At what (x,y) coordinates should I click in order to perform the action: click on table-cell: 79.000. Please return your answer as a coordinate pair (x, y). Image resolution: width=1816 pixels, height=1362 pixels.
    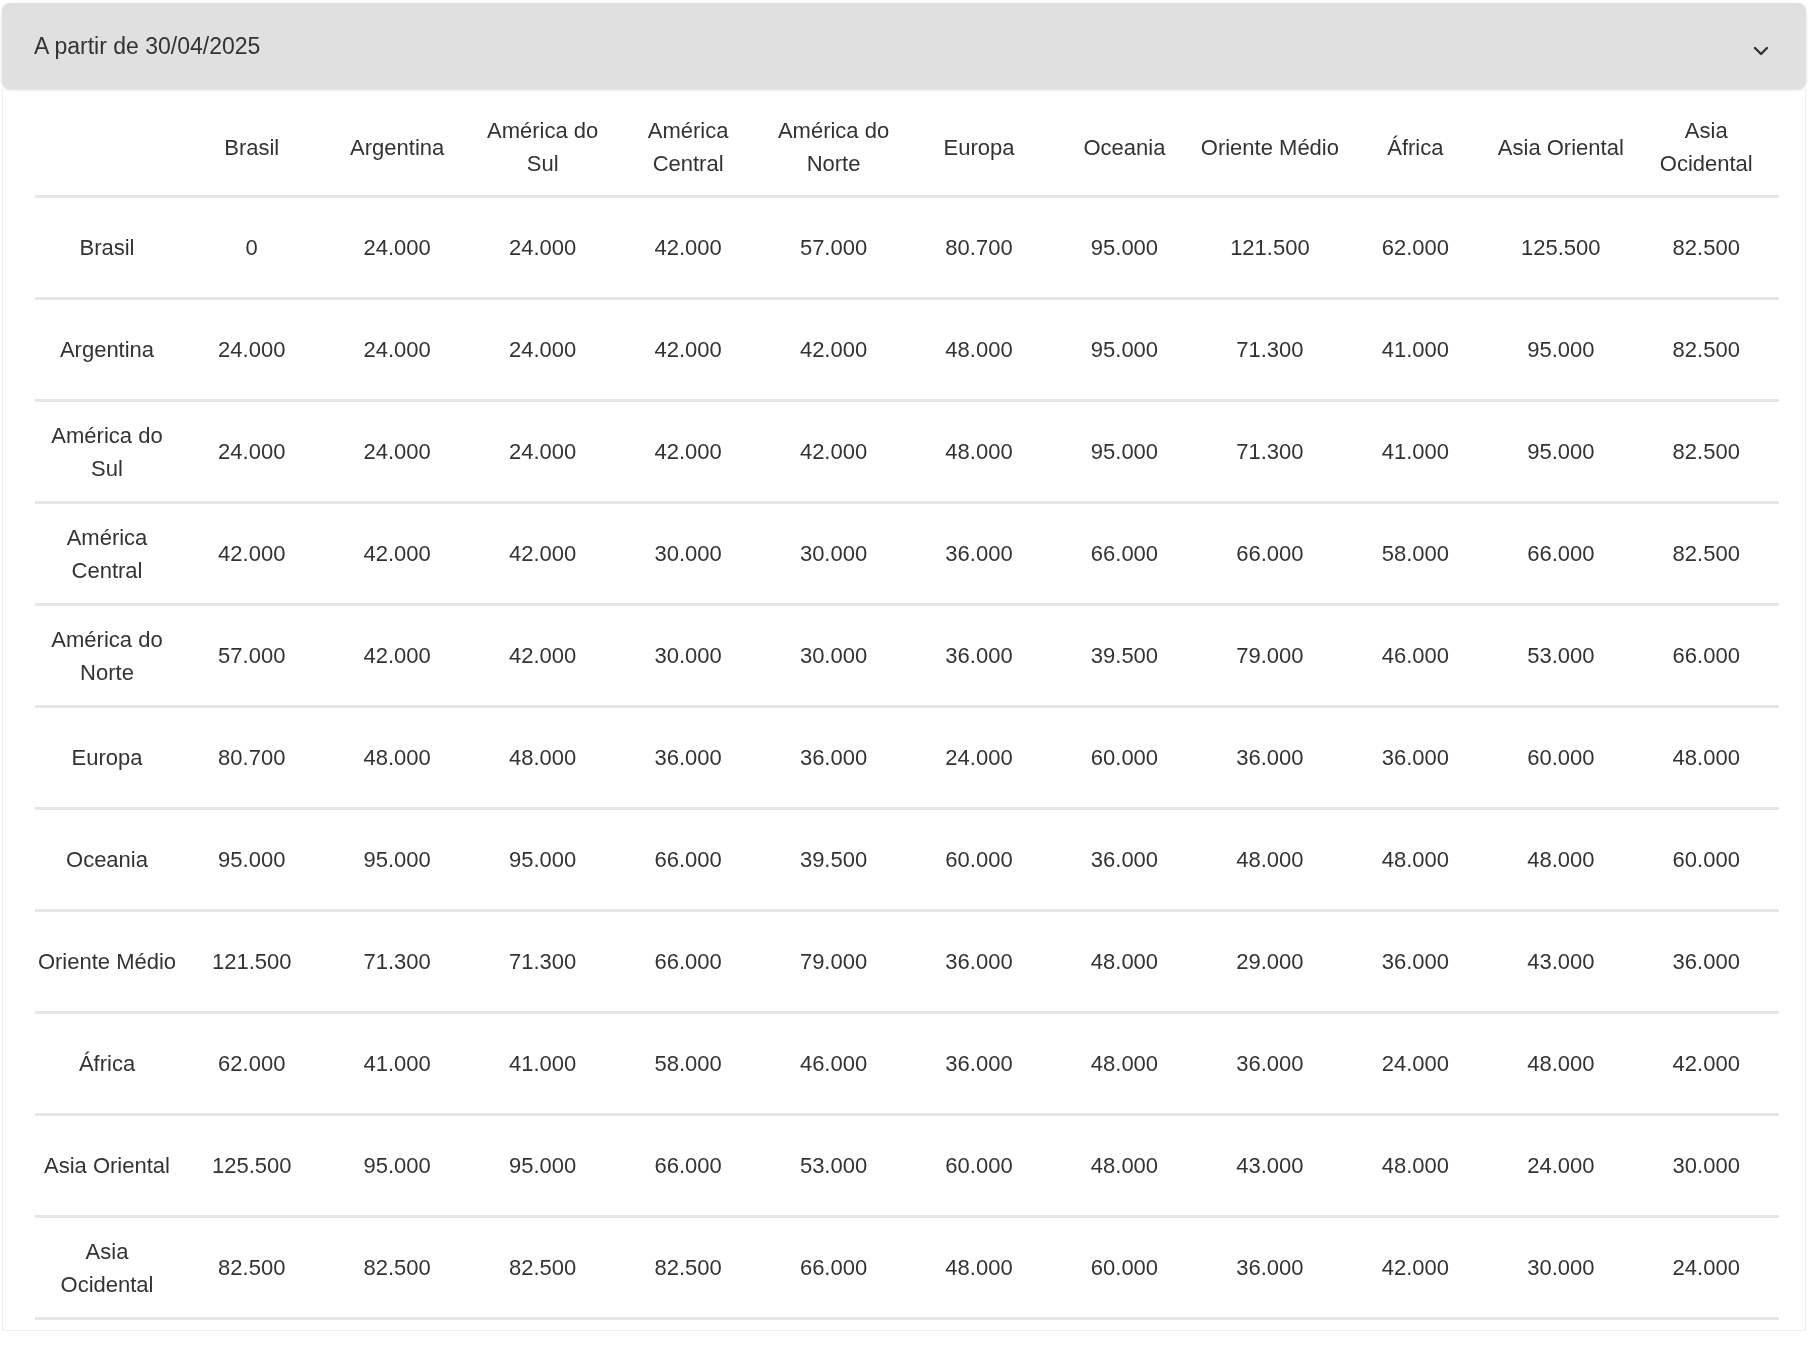
    Looking at the image, I should click on (1270, 655).